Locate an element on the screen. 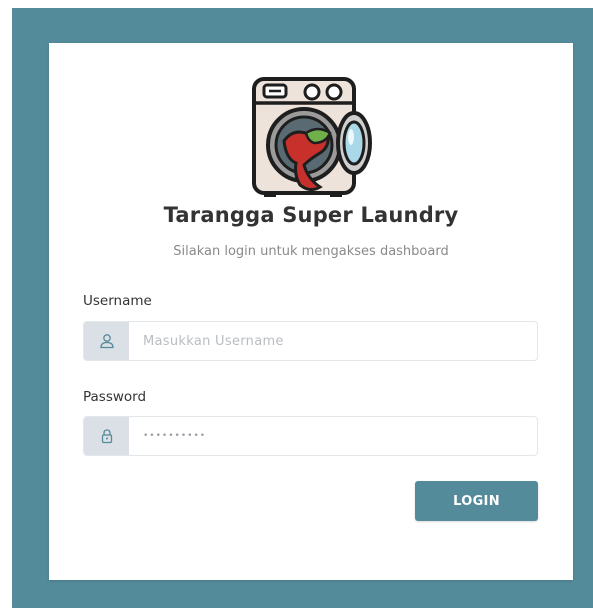 The width and height of the screenshot is (593, 608). password-label: Password is located at coordinates (115, 397).